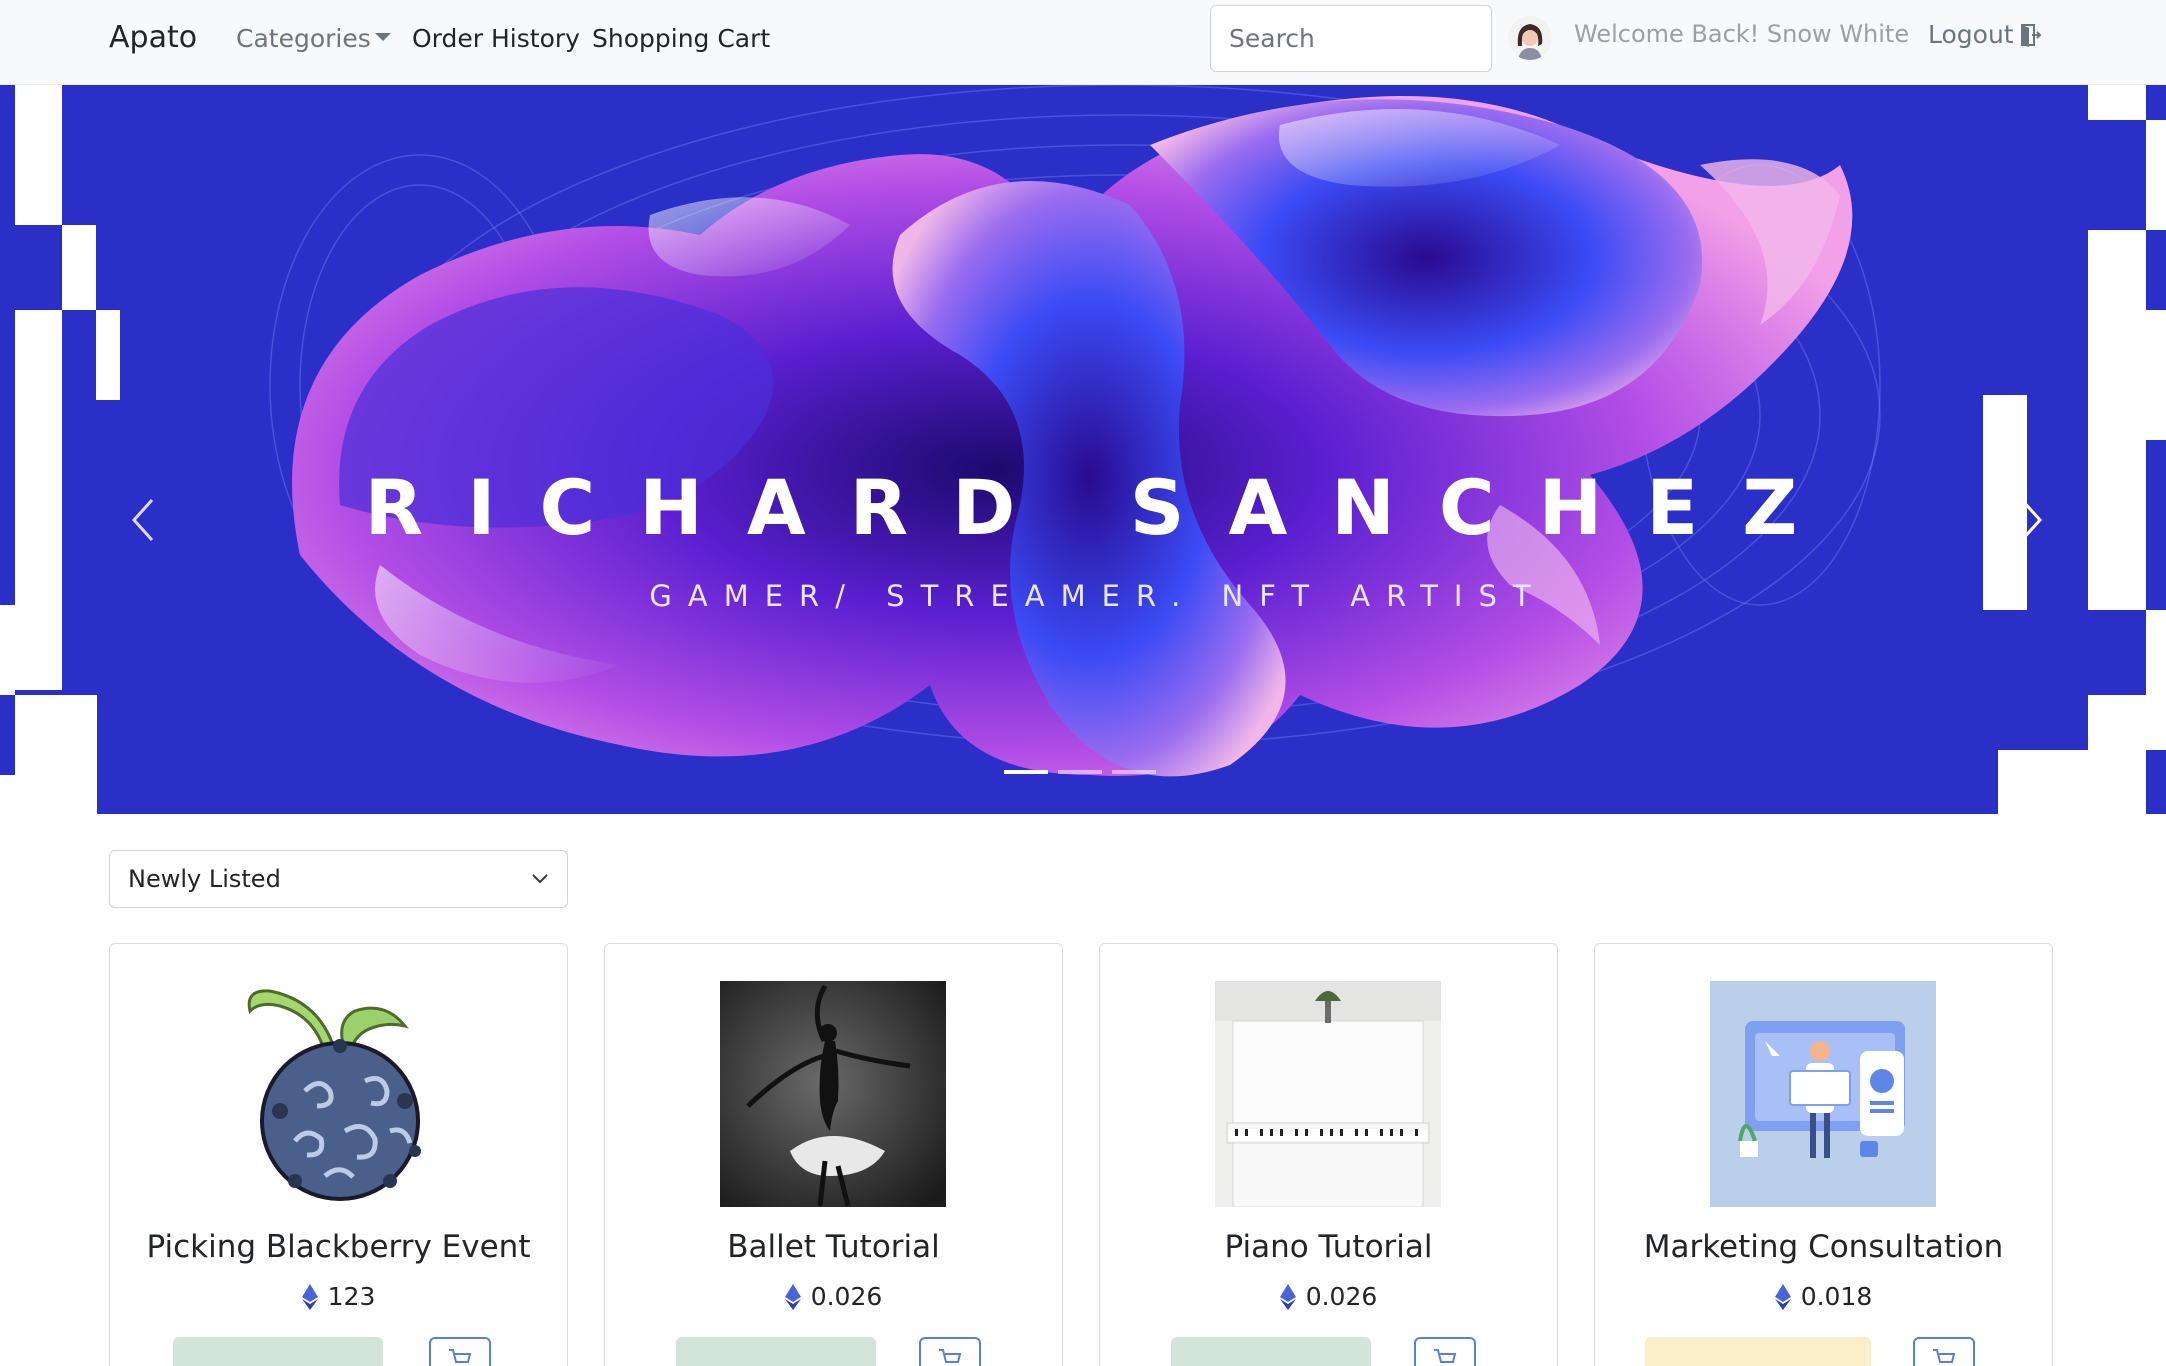 This screenshot has height=1366, width=2166. I want to click on chevron-down-icon, so click(540, 879).